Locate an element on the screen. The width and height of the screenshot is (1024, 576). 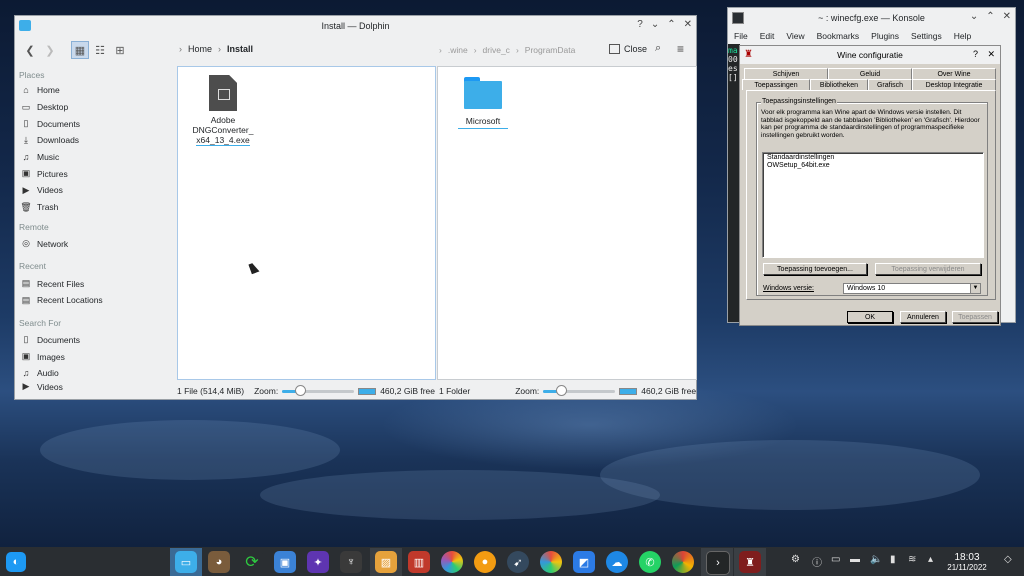
apply-button: Toepassen is located at coordinates (975, 317).